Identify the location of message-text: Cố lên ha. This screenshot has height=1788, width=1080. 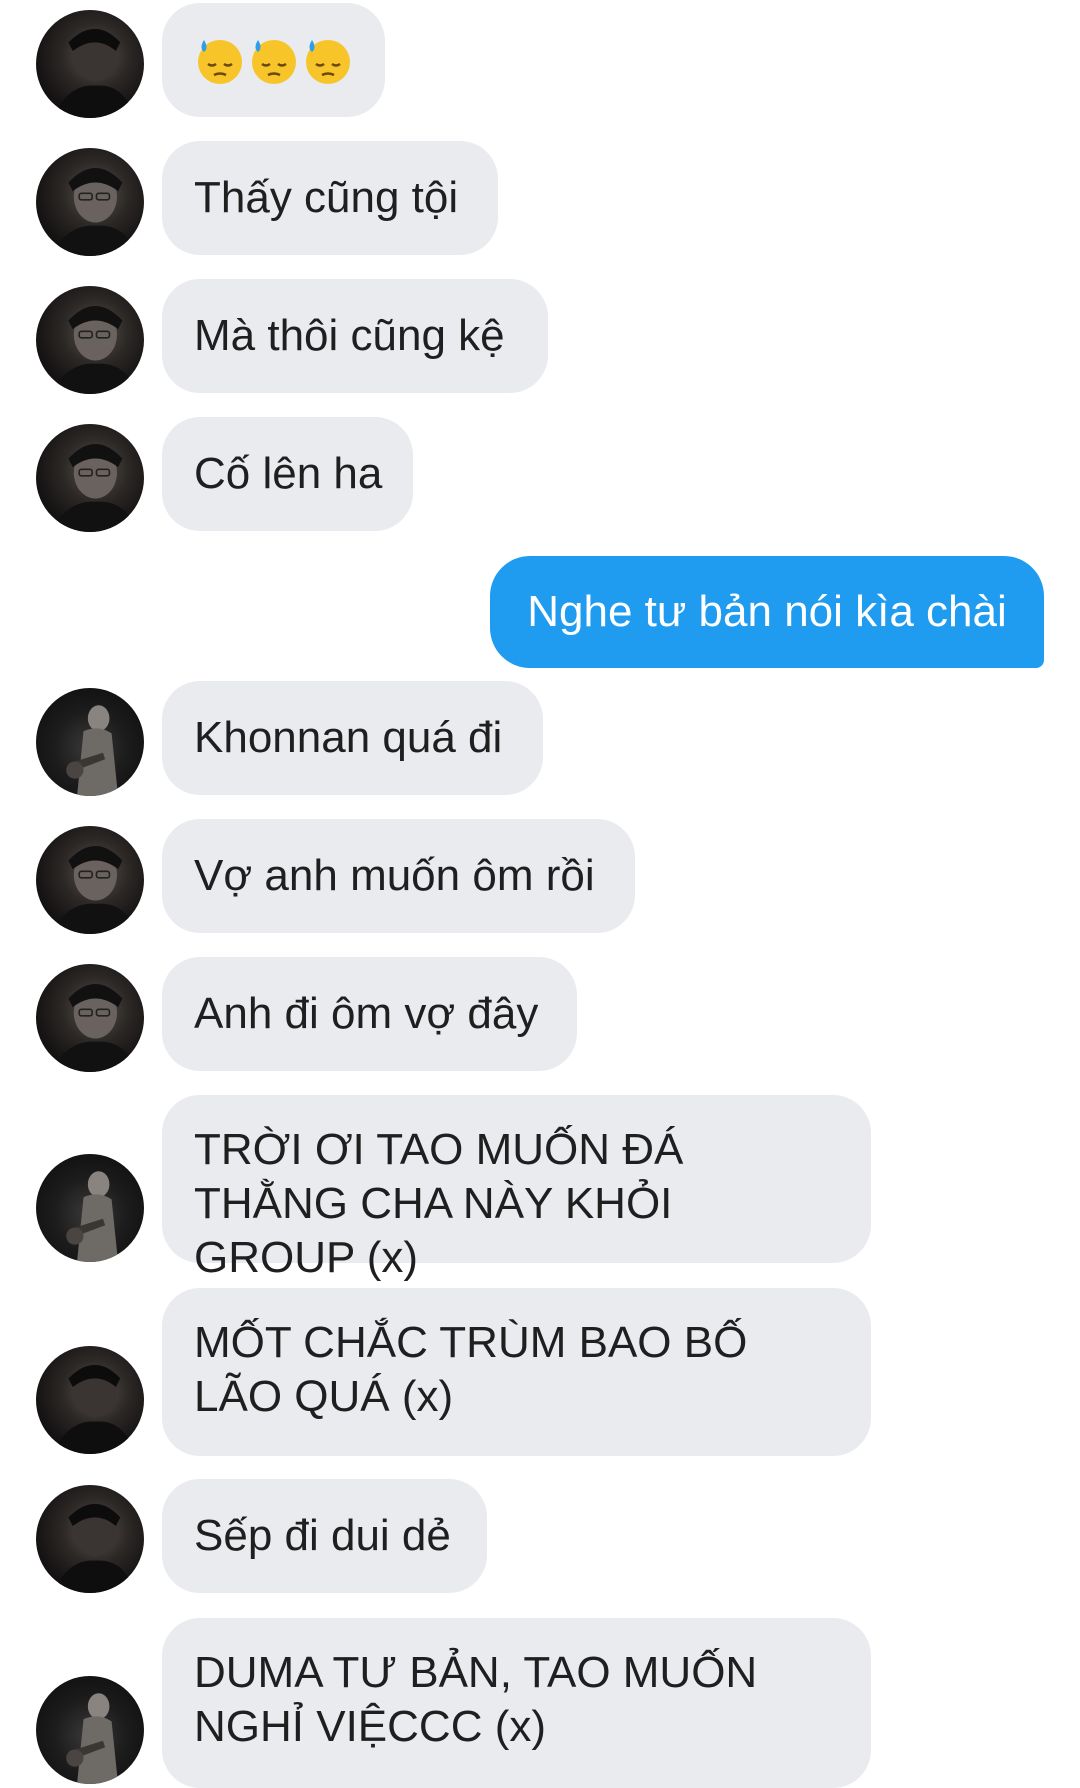
(288, 473).